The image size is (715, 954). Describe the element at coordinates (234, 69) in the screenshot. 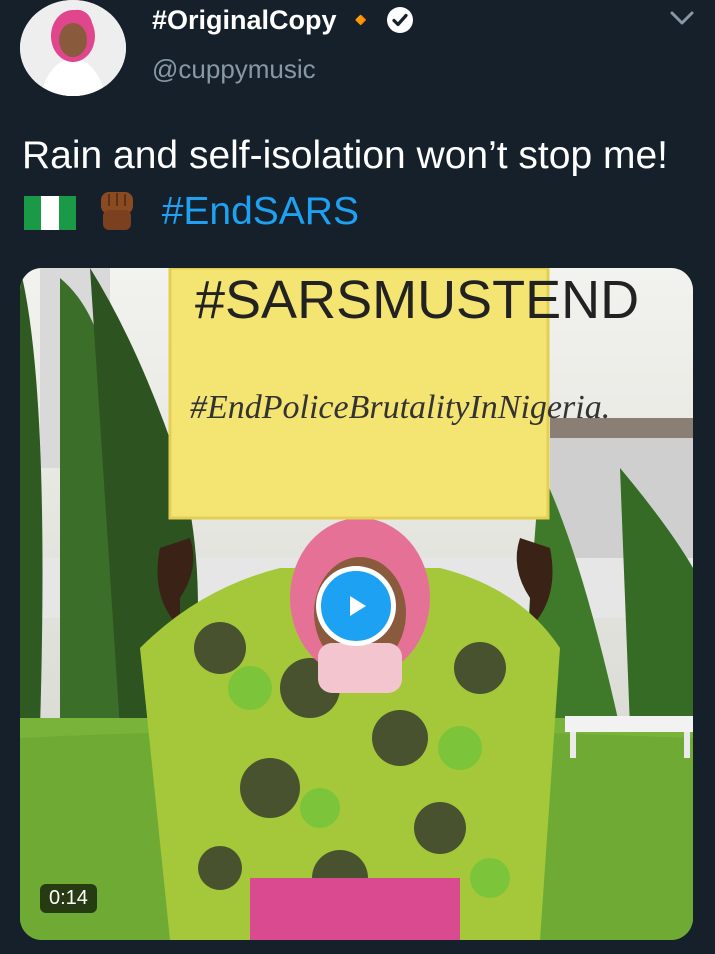

I see `user-handle: @cuppymusic` at that location.